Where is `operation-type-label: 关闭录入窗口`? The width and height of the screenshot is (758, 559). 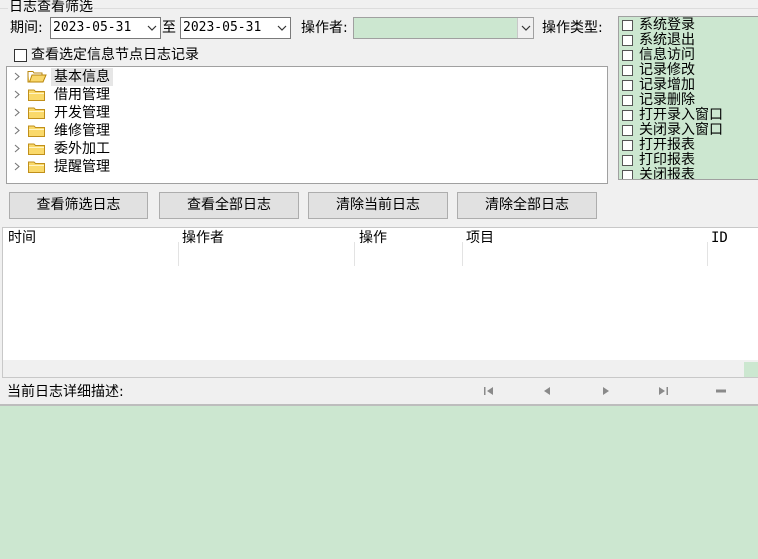
operation-type-label: 关闭录入窗口 is located at coordinates (681, 130).